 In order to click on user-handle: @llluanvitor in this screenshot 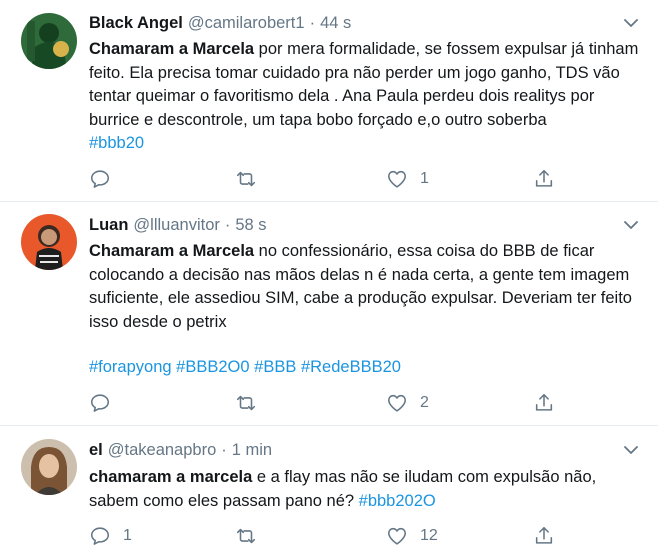, I will do `click(176, 225)`.